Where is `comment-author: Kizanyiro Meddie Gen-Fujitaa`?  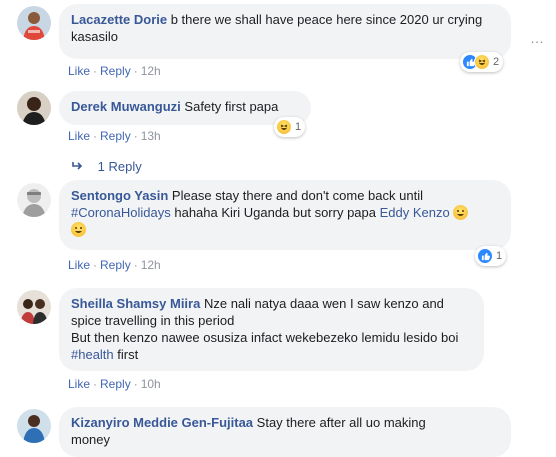 comment-author: Kizanyiro Meddie Gen-Fujitaa is located at coordinates (162, 422).